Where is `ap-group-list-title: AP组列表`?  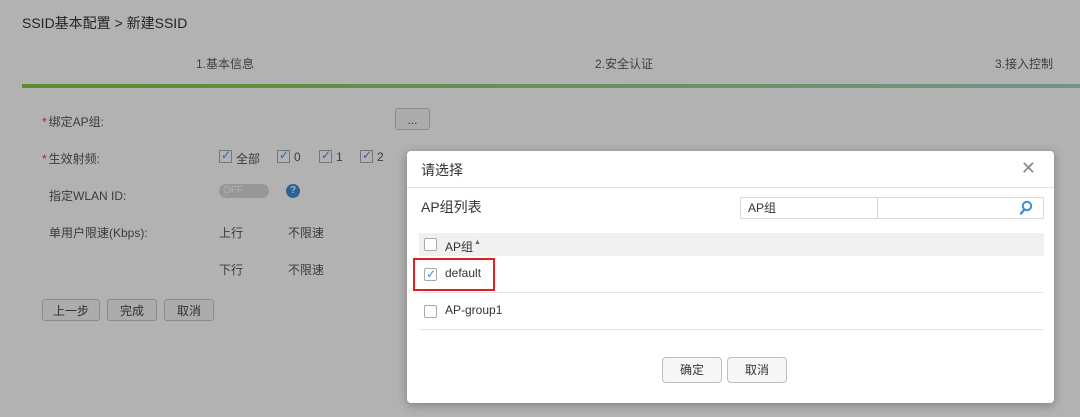
ap-group-list-title: AP组列表 is located at coordinates (451, 207).